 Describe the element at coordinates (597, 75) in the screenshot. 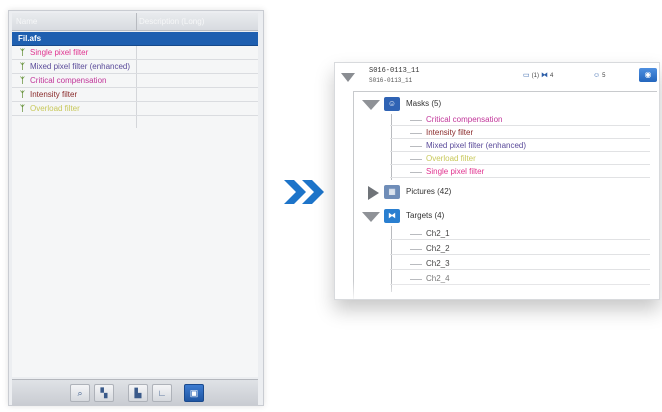

I see `masks-count-icon: ☺` at that location.